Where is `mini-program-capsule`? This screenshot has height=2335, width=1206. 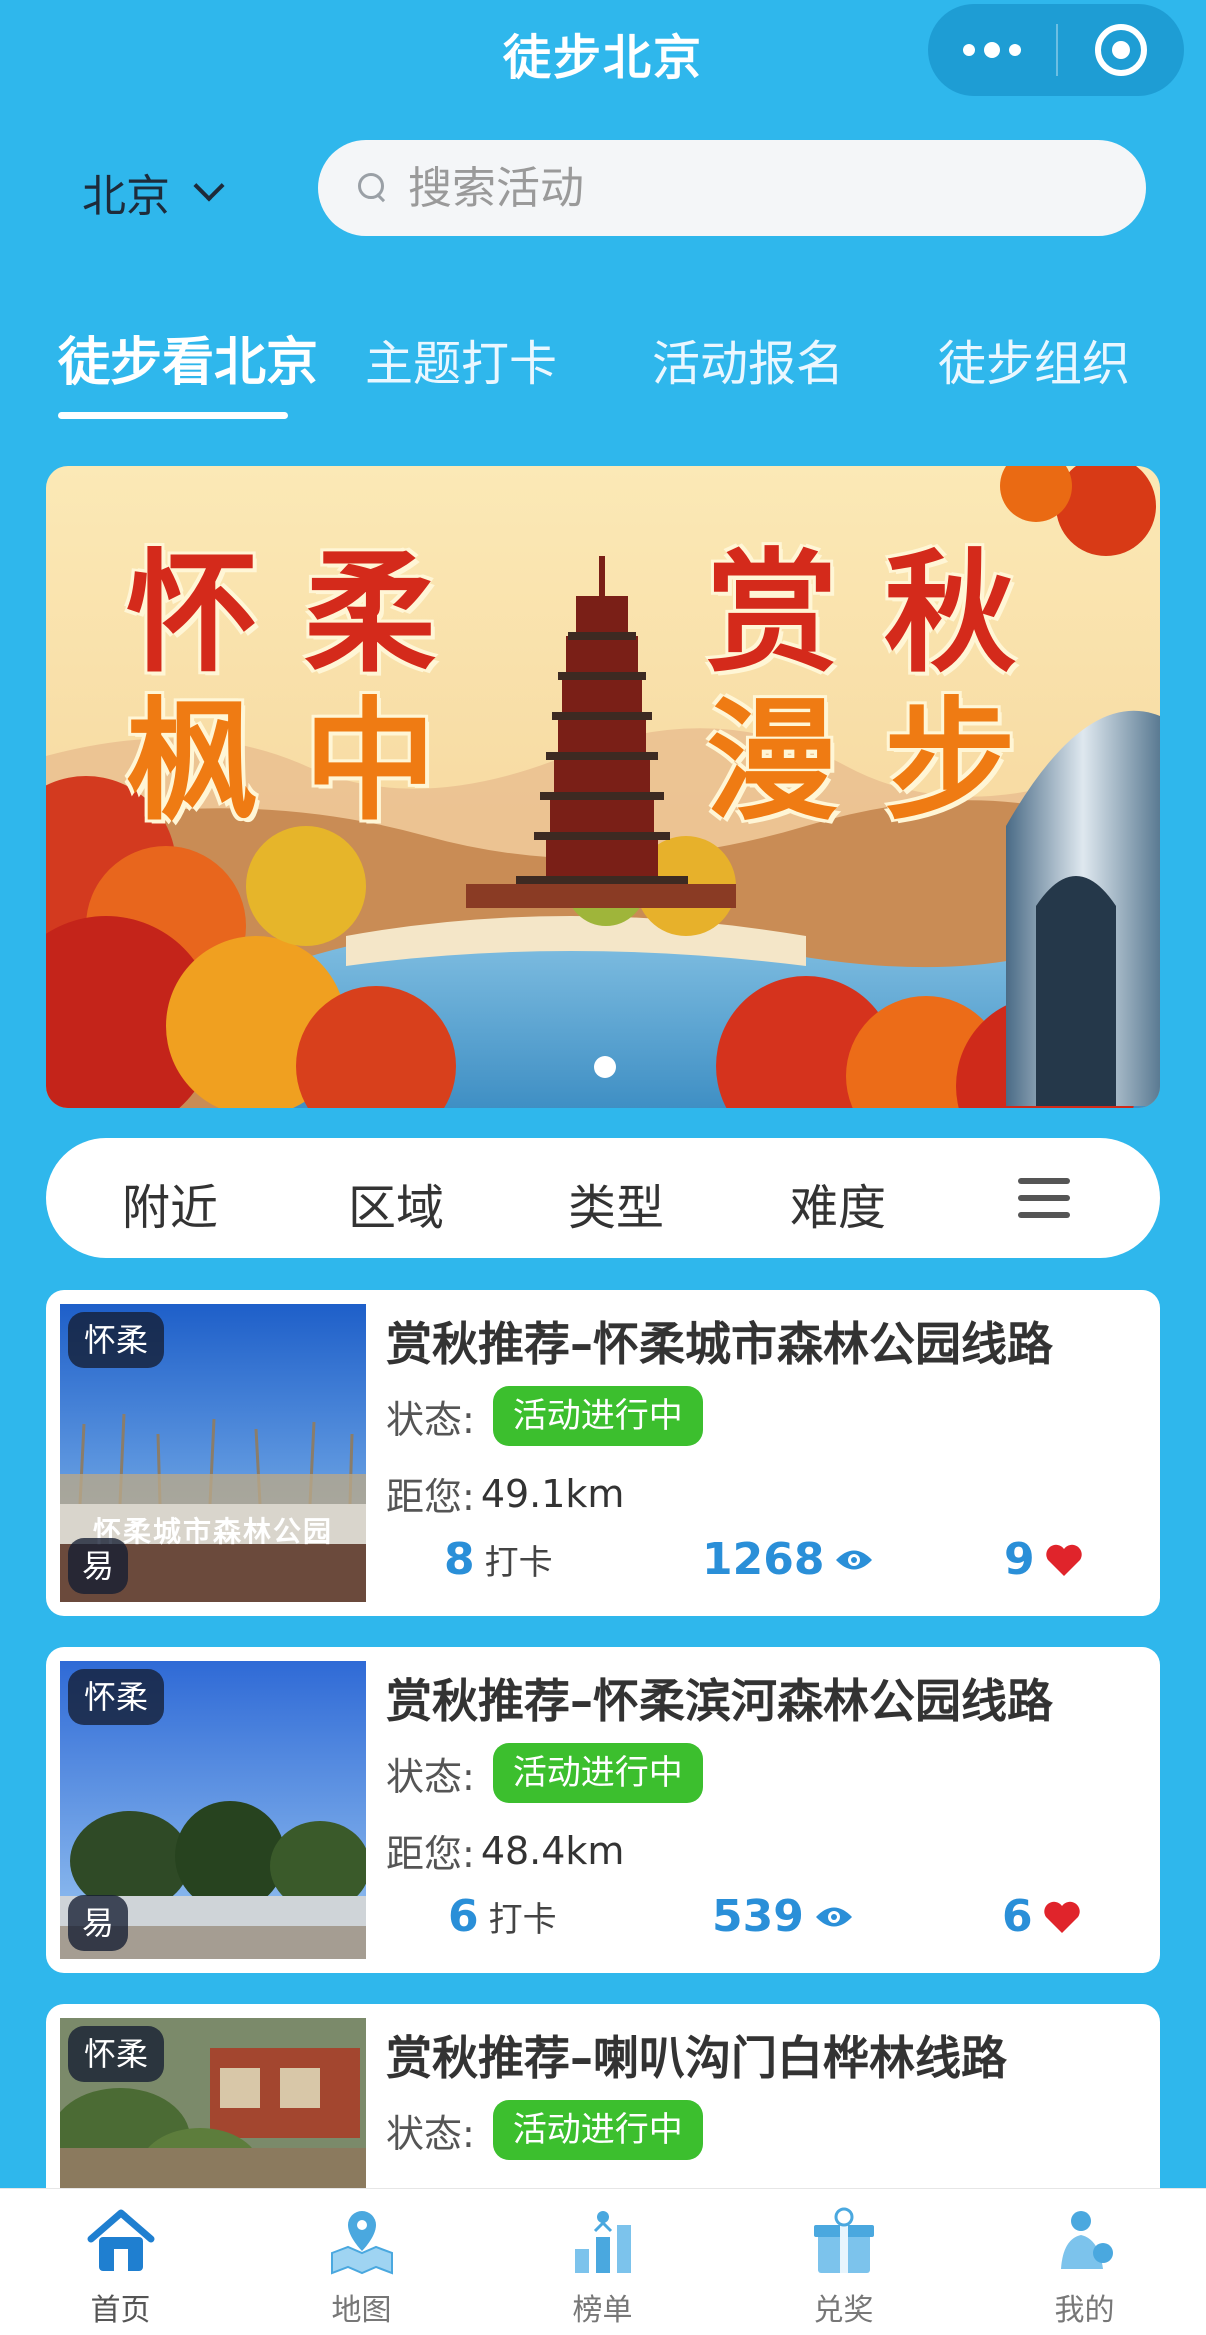
mini-program-capsule is located at coordinates (1056, 50).